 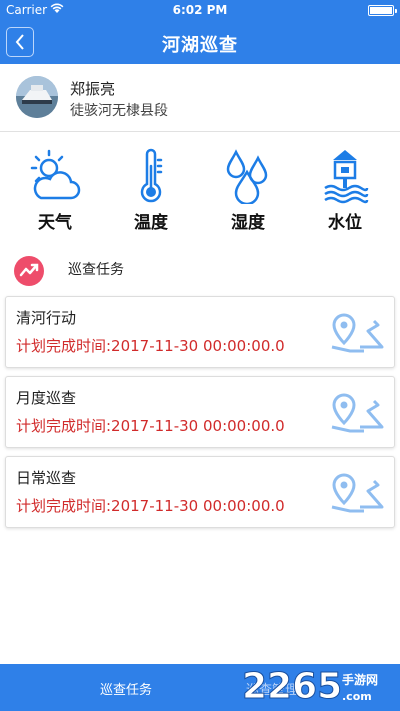 What do you see at coordinates (247, 176) in the screenshot?
I see `humidity-icon` at bounding box center [247, 176].